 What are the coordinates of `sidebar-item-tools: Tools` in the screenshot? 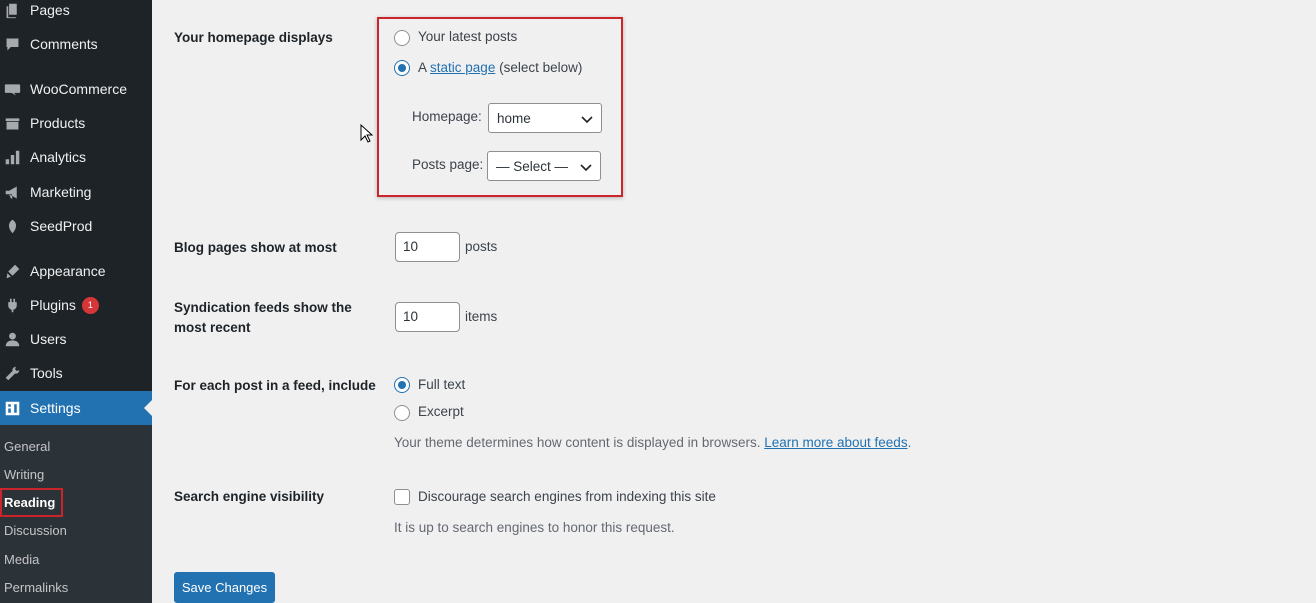 It's located at (76, 373).